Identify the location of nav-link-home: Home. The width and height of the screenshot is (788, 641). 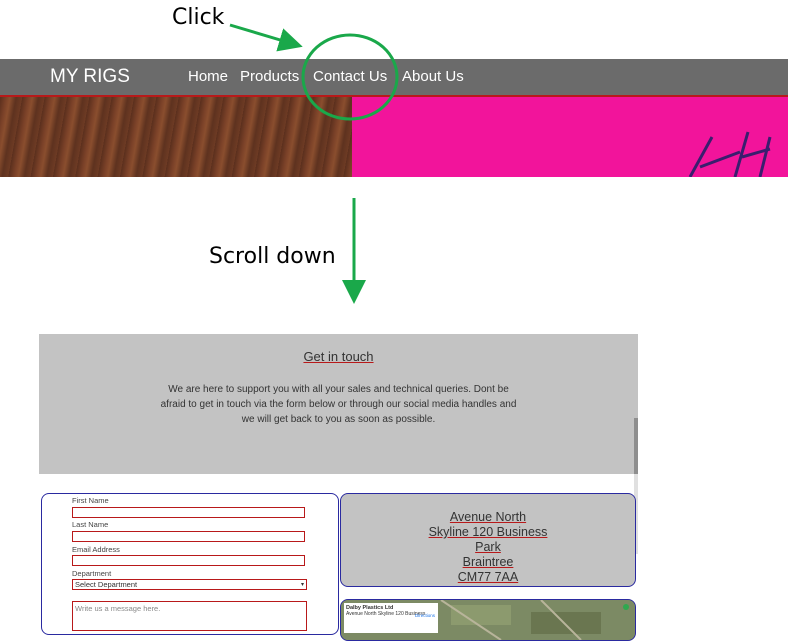
(208, 76).